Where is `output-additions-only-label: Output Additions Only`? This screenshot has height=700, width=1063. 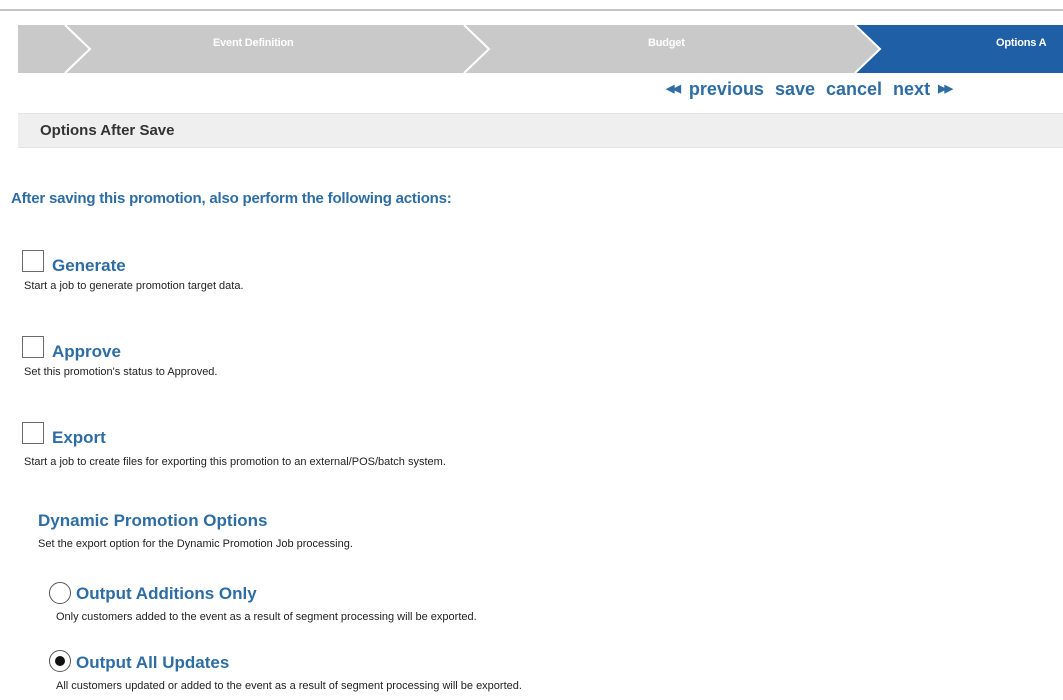 output-additions-only-label: Output Additions Only is located at coordinates (166, 594).